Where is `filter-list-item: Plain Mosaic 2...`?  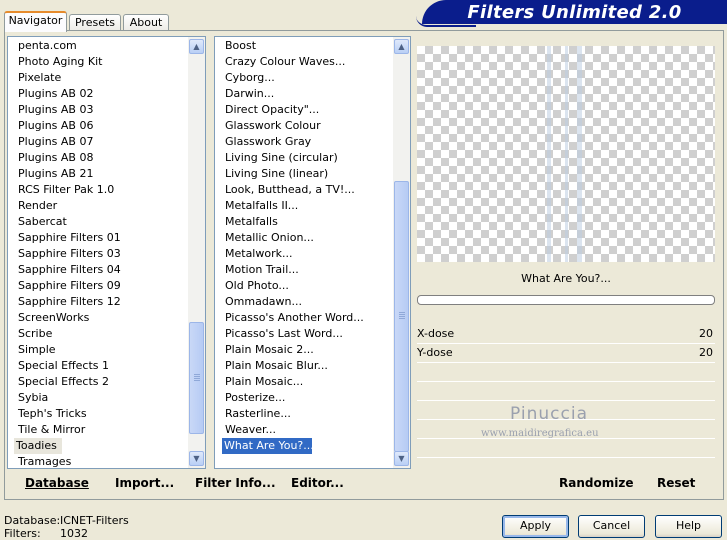 filter-list-item: Plain Mosaic 2... is located at coordinates (304, 350).